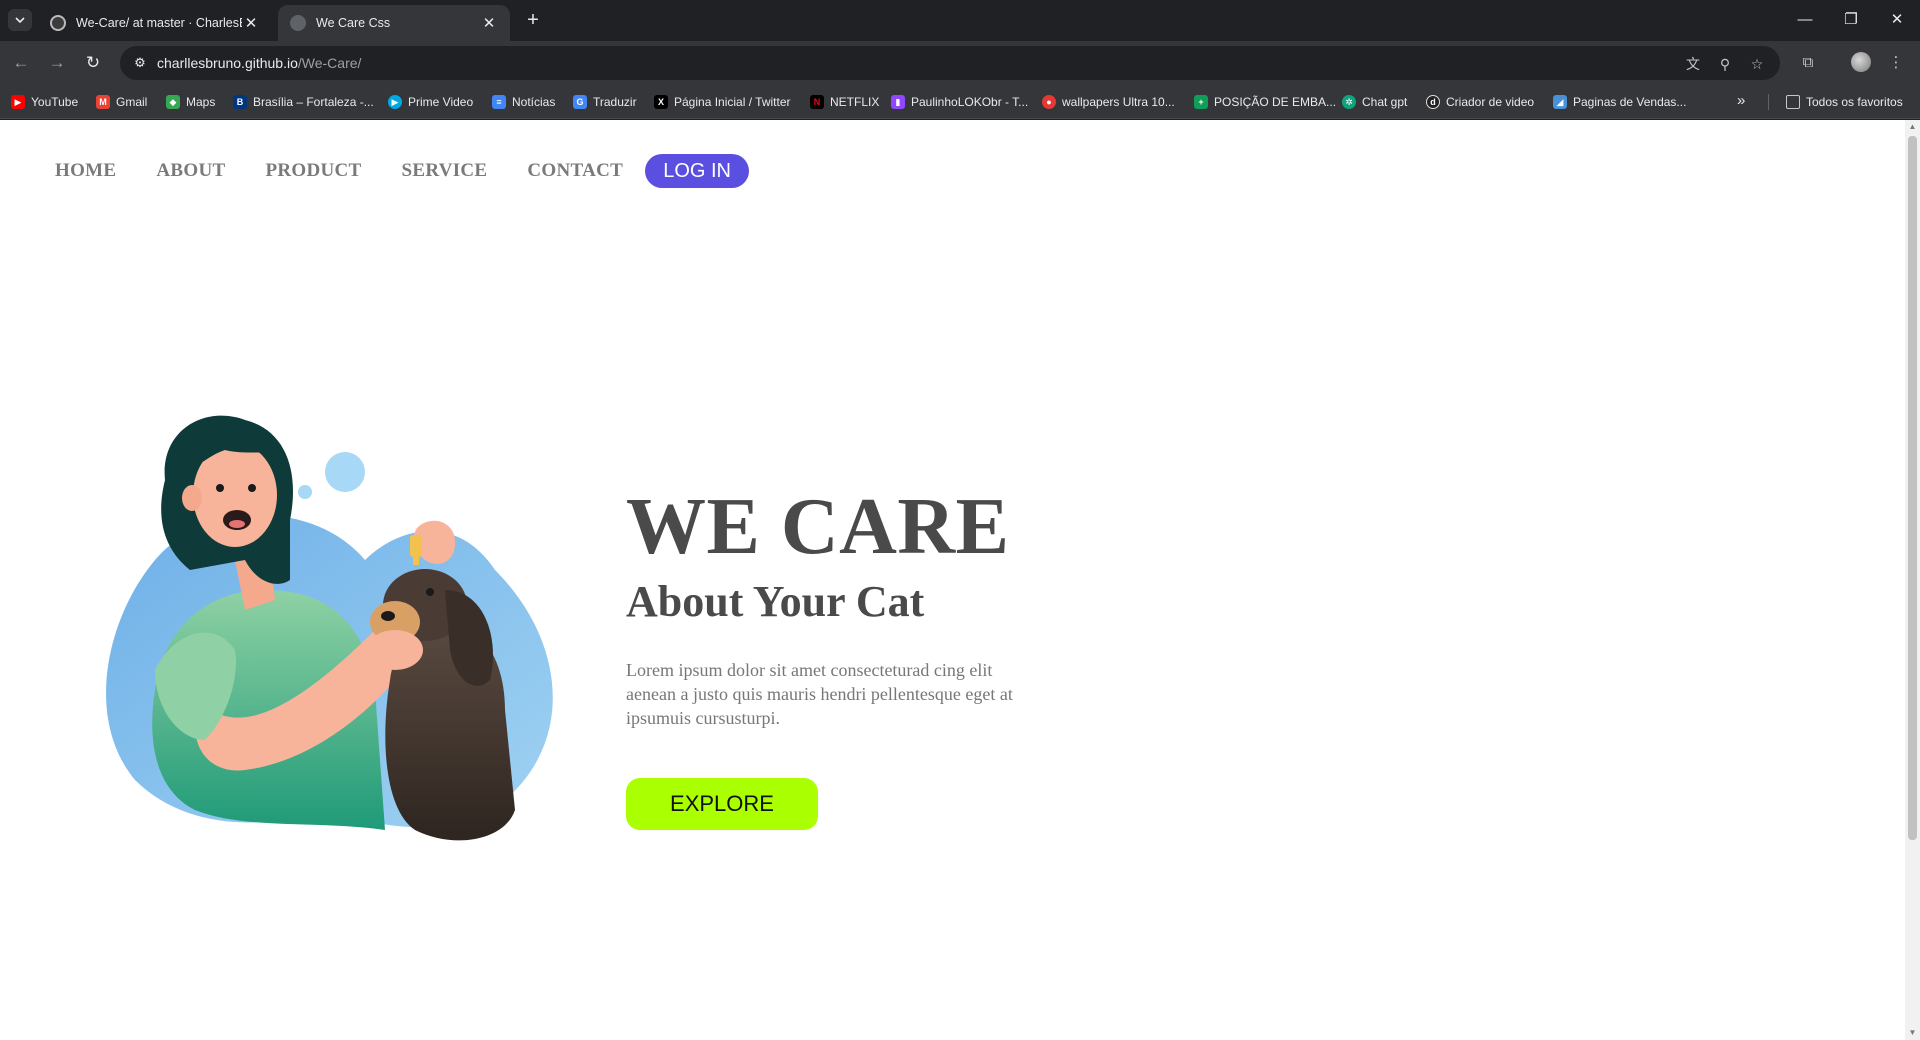 This screenshot has height=1040, width=1920. Describe the element at coordinates (661, 102) in the screenshot. I see `x-icon: X` at that location.